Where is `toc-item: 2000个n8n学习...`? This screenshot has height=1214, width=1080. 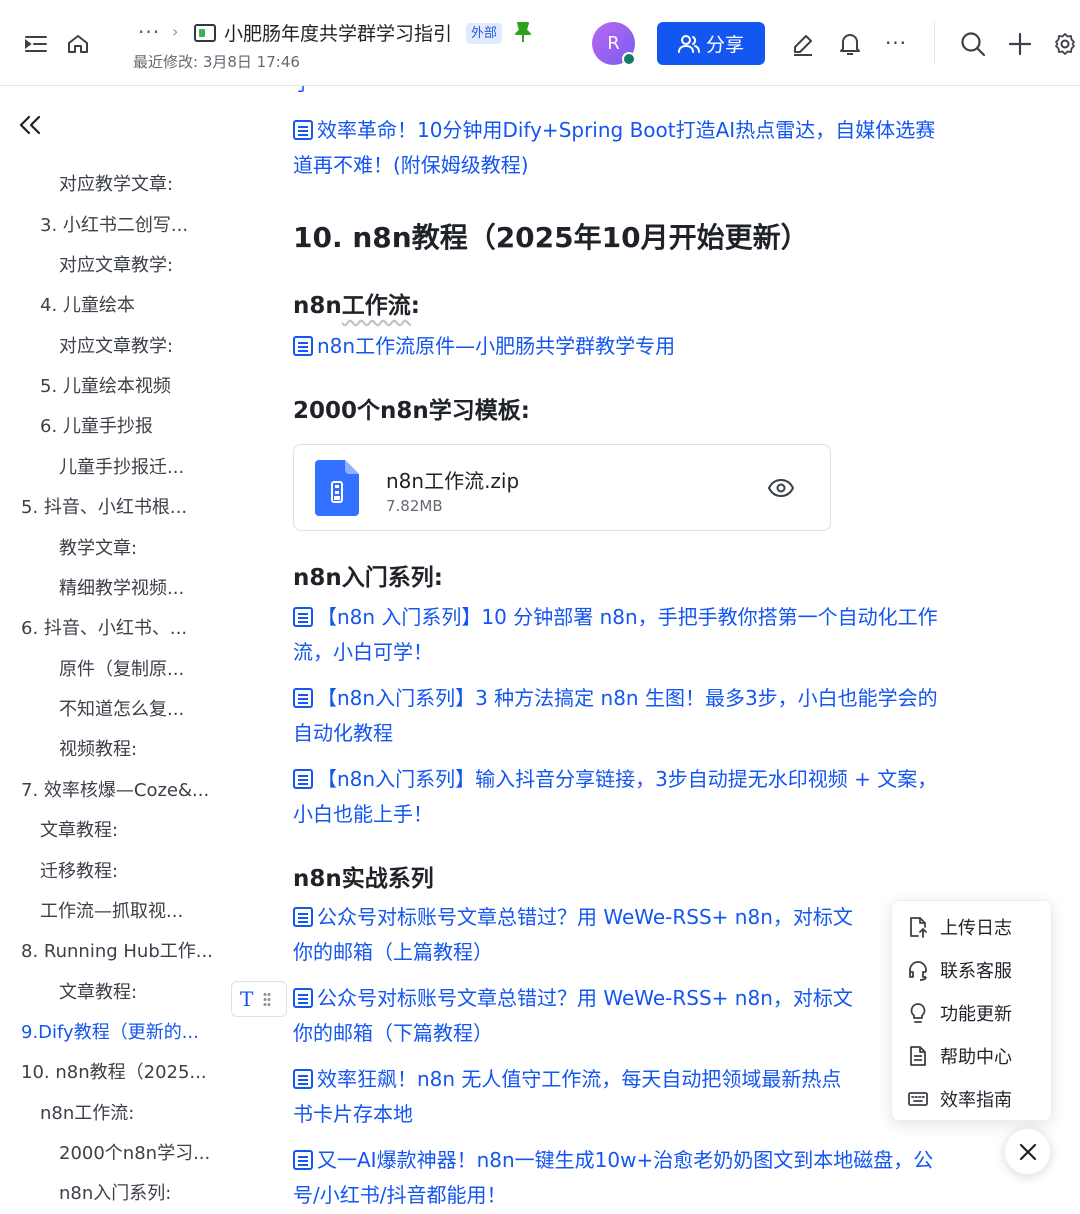 toc-item: 2000个n8n学习... is located at coordinates (134, 1152).